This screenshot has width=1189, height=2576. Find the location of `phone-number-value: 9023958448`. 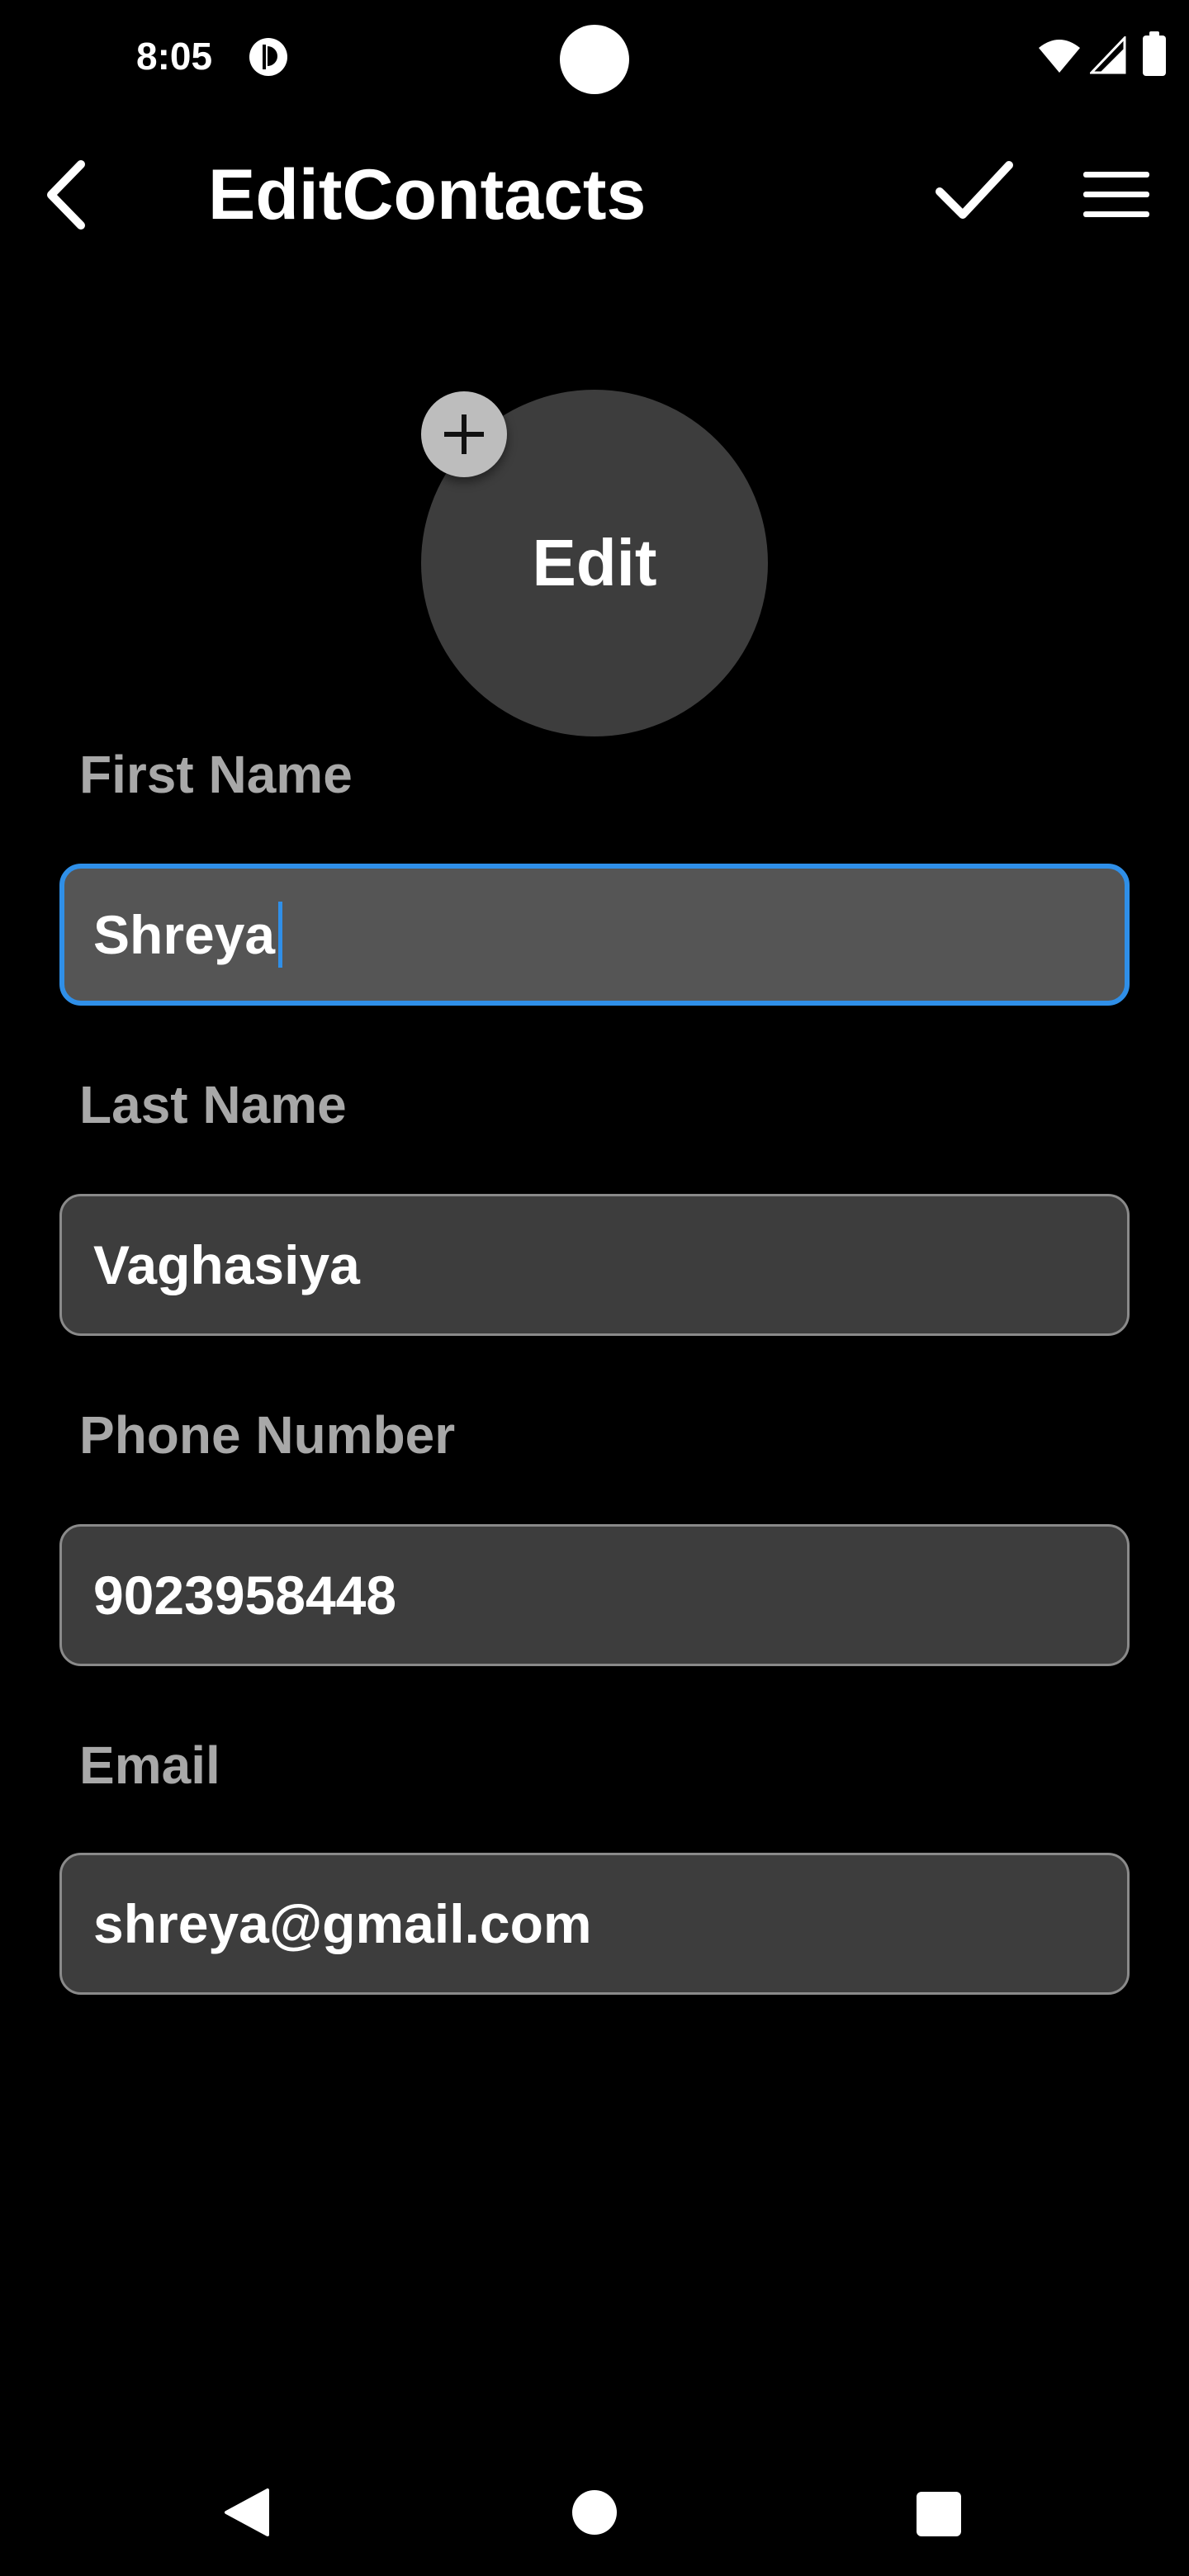

phone-number-value: 9023958448 is located at coordinates (245, 1595).